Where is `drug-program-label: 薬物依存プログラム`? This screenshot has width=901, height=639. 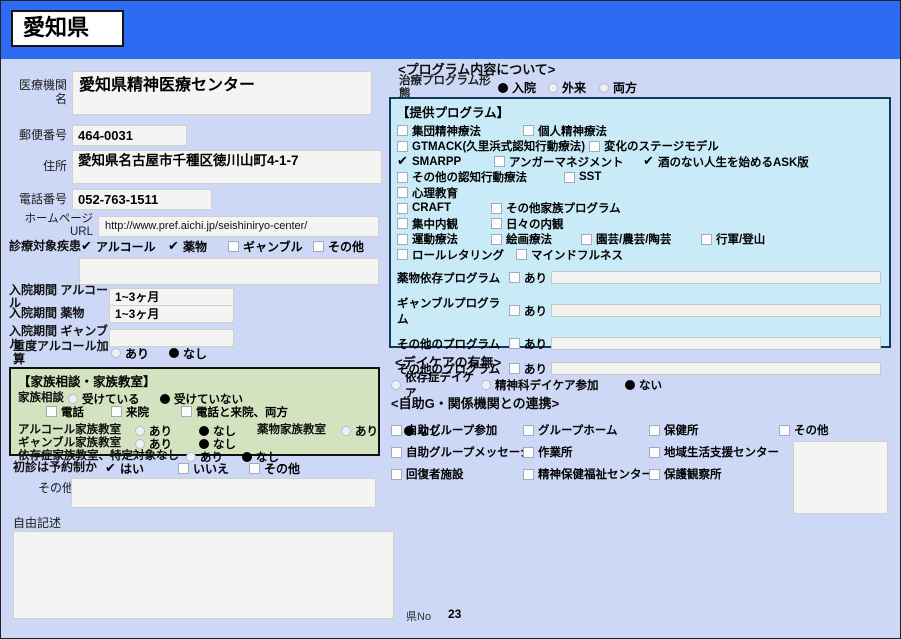
drug-program-label: 薬物依存プログラム is located at coordinates (449, 278).